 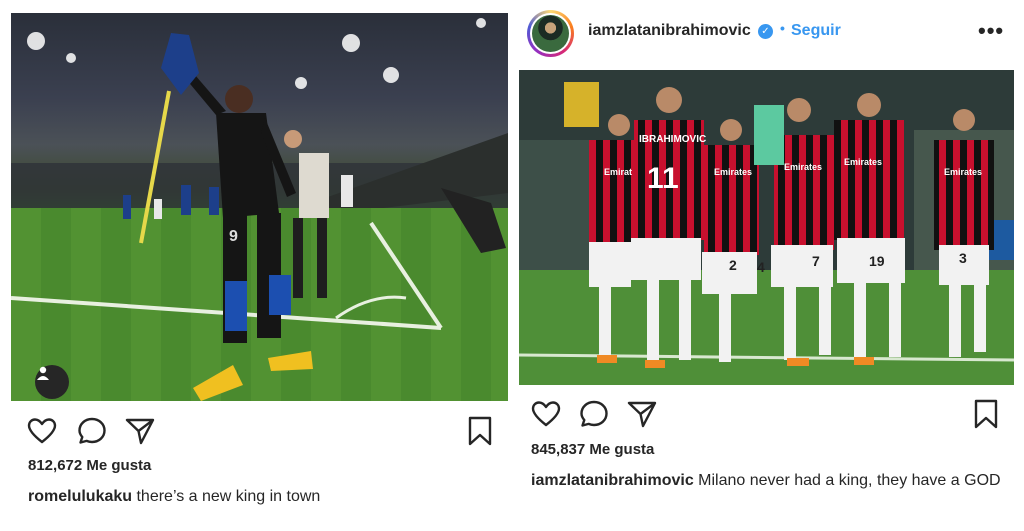 I want to click on post-header: iamzlatanibrahimovic ✓ • Seguir •••, so click(x=768, y=33).